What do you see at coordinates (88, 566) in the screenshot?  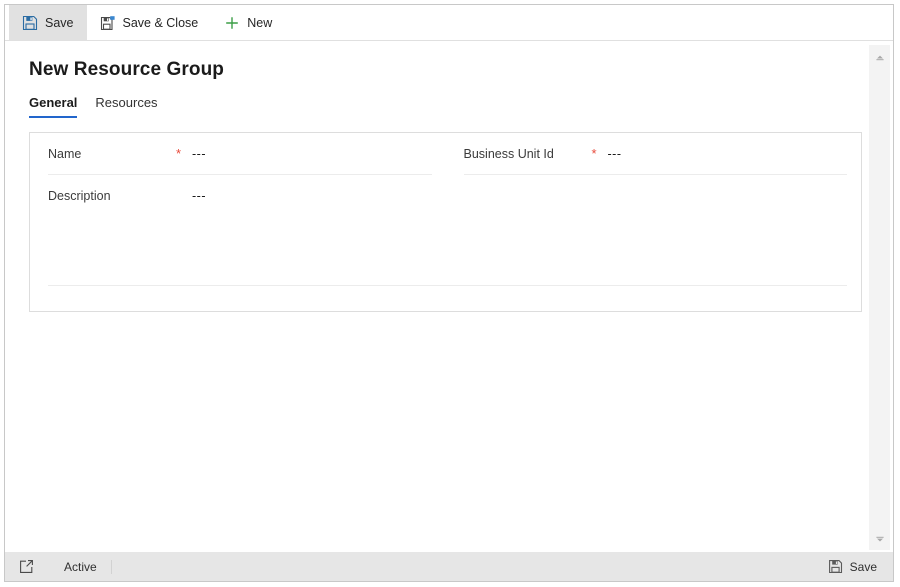 I see `status-badge: Active` at bounding box center [88, 566].